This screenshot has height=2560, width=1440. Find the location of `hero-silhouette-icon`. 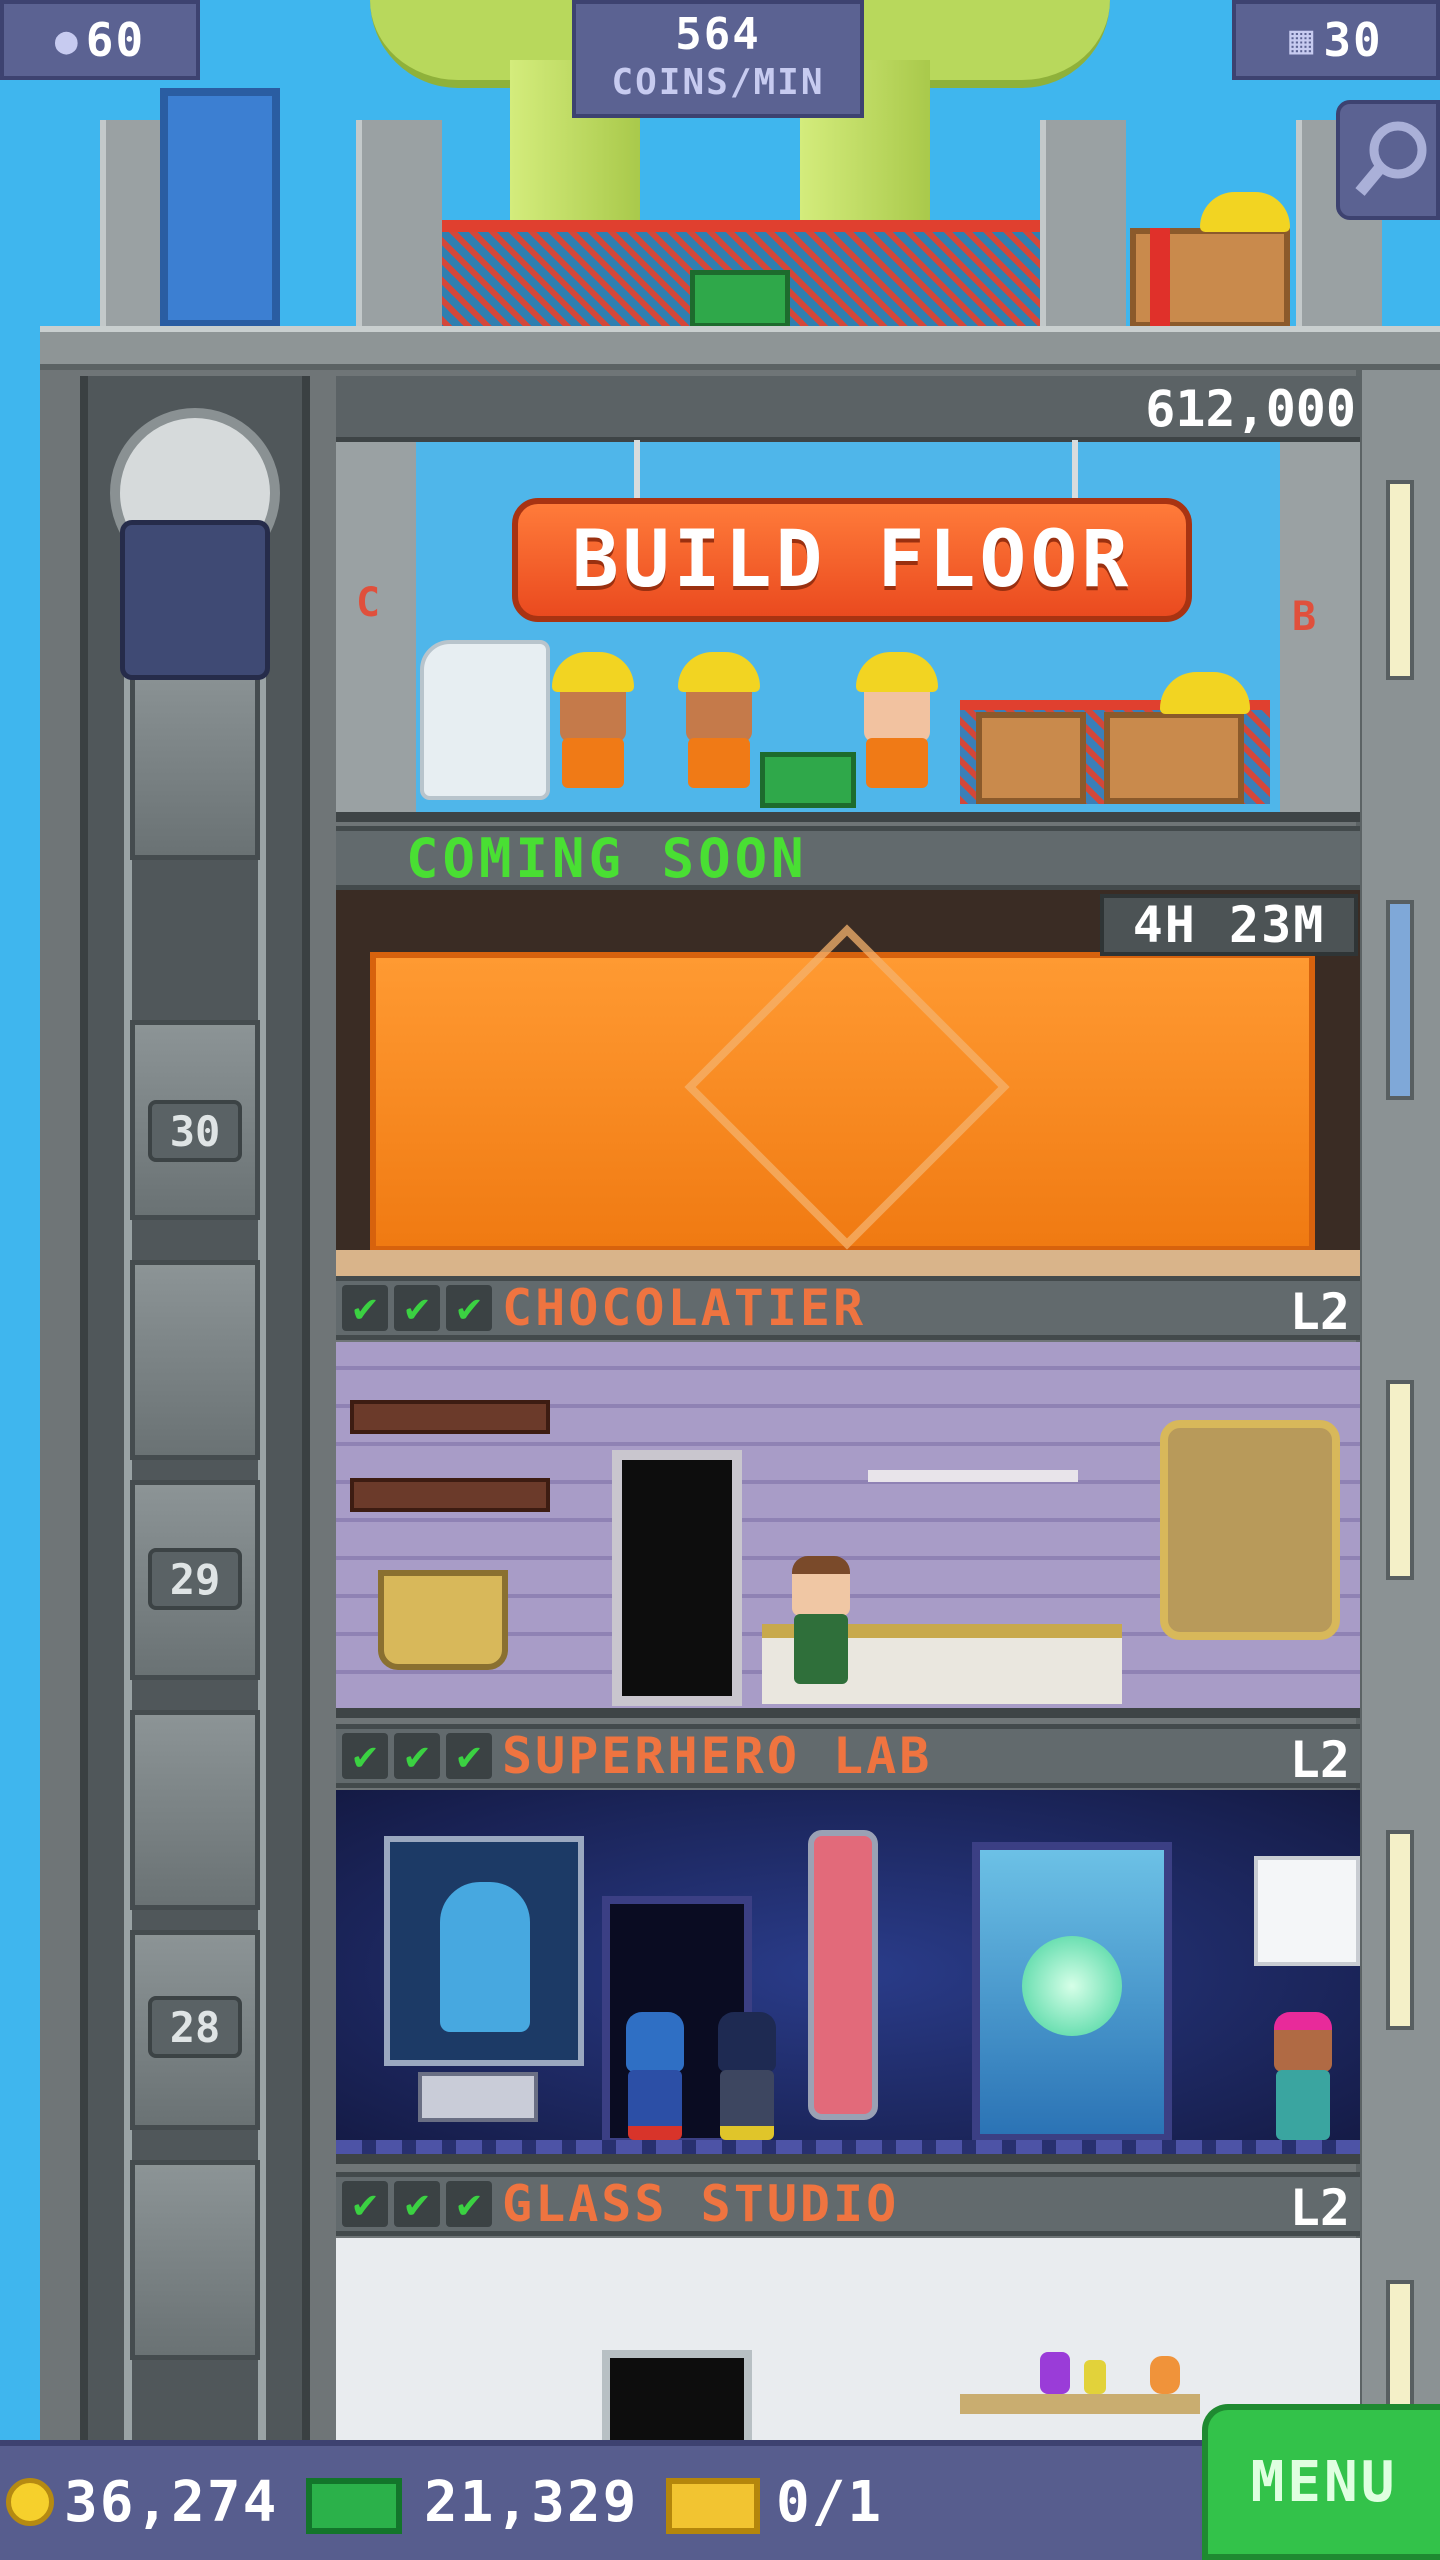

hero-silhouette-icon is located at coordinates (485, 1957).